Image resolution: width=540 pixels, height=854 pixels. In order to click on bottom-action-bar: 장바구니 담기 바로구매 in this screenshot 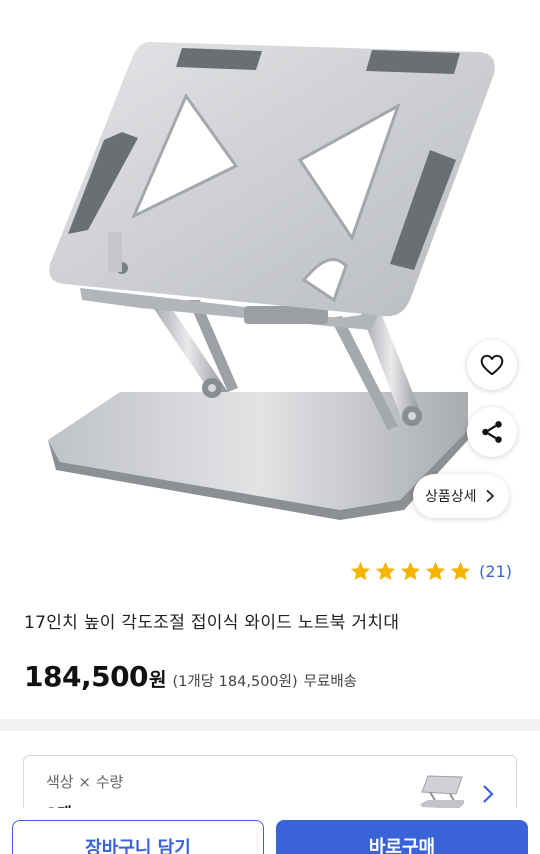, I will do `click(270, 831)`.